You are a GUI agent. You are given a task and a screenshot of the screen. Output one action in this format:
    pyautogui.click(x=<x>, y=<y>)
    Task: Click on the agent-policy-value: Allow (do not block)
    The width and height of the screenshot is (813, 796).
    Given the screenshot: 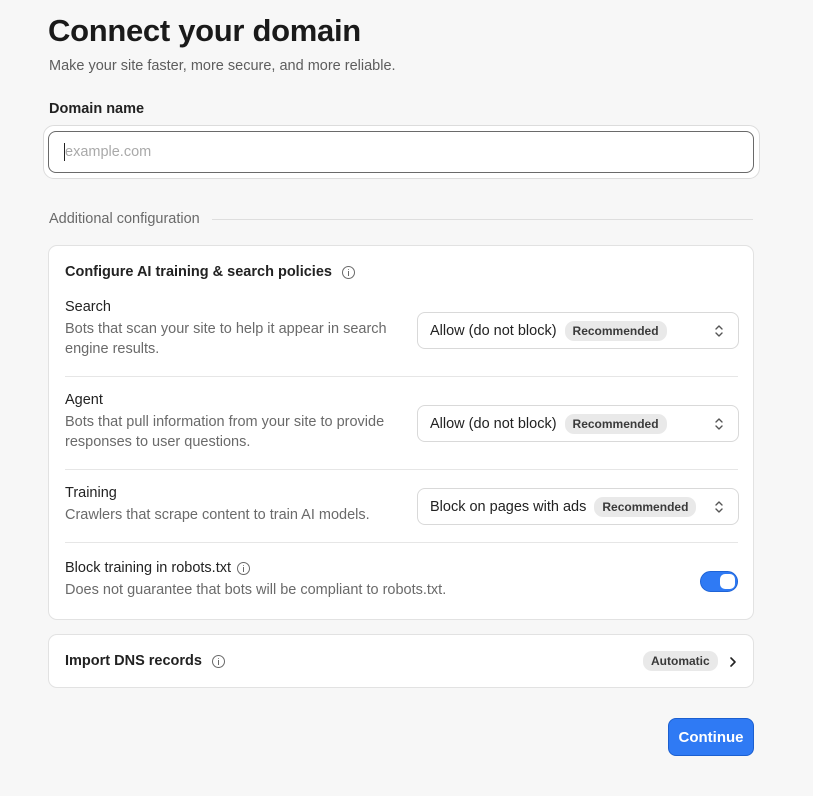 What is the action you would take?
    pyautogui.click(x=493, y=423)
    